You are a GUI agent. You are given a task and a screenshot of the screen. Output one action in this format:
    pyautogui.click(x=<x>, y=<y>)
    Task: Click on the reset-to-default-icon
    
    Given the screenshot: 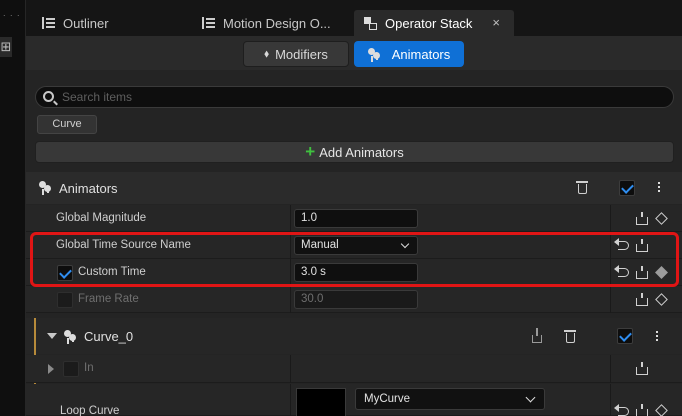 What is the action you would take?
    pyautogui.click(x=621, y=410)
    